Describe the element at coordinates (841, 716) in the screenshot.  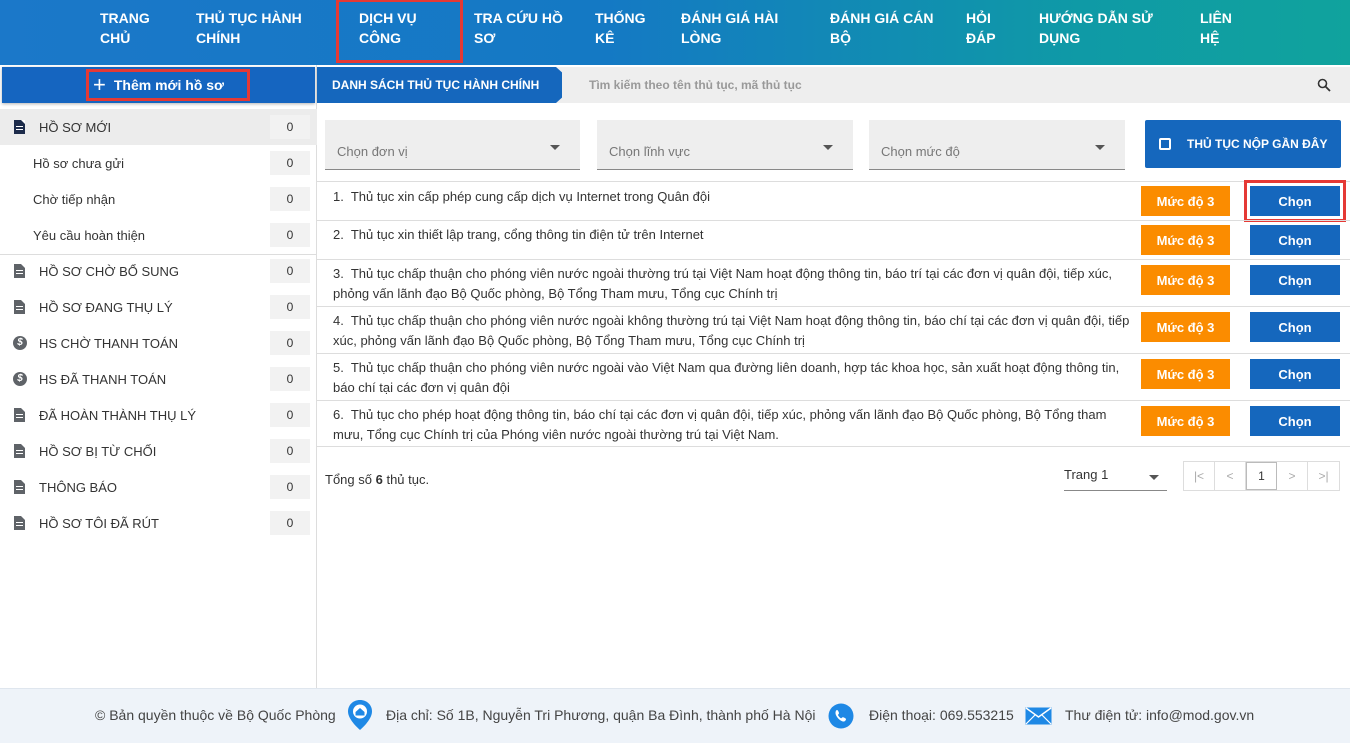
I see `phone-icon` at that location.